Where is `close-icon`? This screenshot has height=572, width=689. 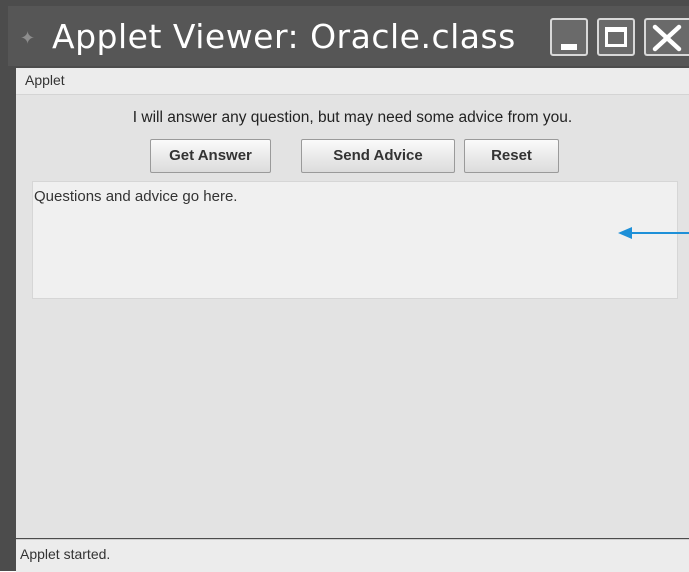 close-icon is located at coordinates (667, 38).